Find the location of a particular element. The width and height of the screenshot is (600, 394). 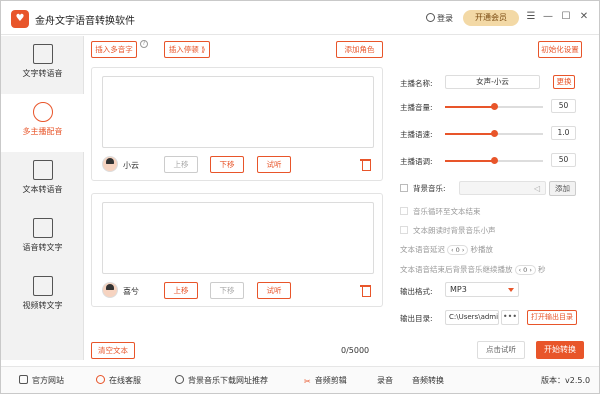

bgm-label: 背景音乐: is located at coordinates (429, 188).